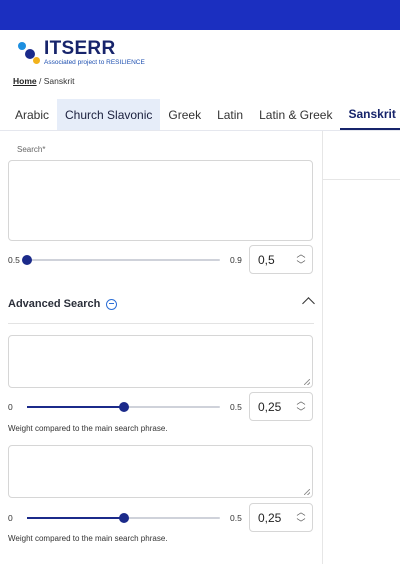 This screenshot has width=400, height=564. What do you see at coordinates (109, 114) in the screenshot?
I see `tab-church-slavonic: Church Slavonic` at bounding box center [109, 114].